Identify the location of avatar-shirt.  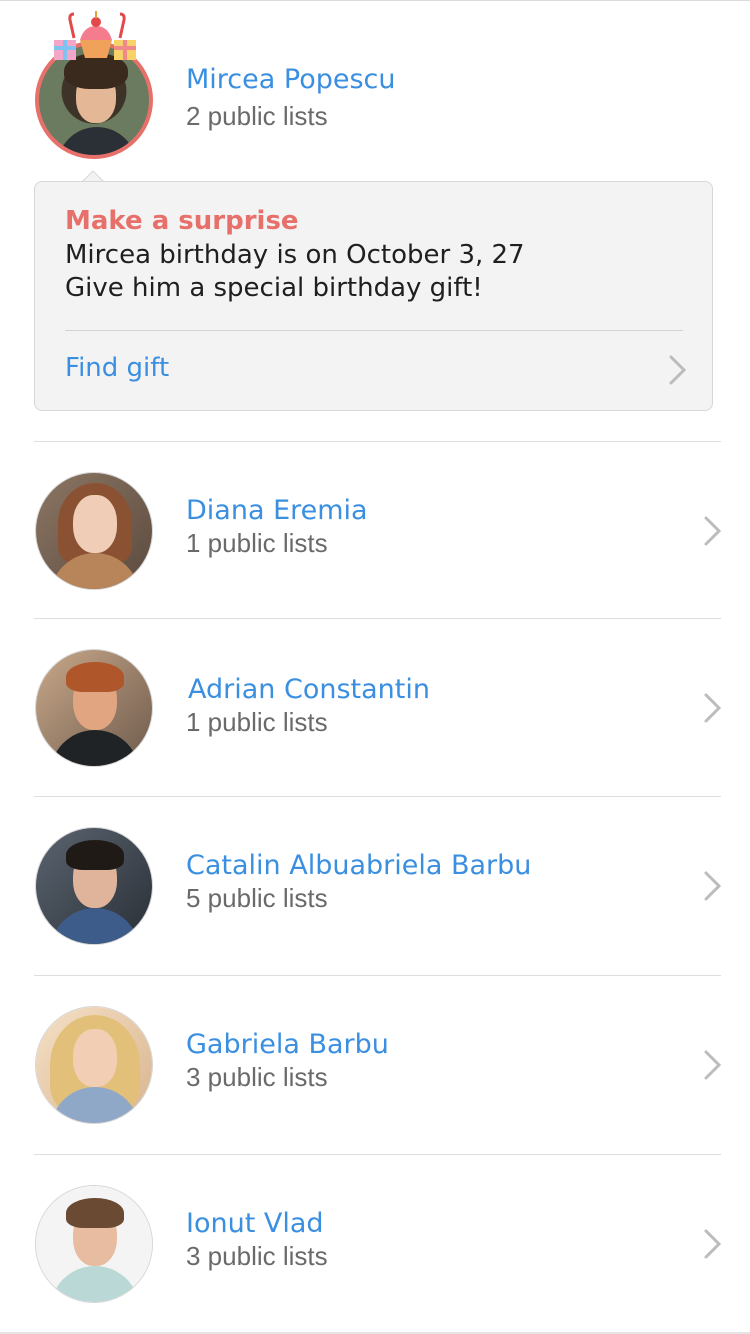
(97, 141).